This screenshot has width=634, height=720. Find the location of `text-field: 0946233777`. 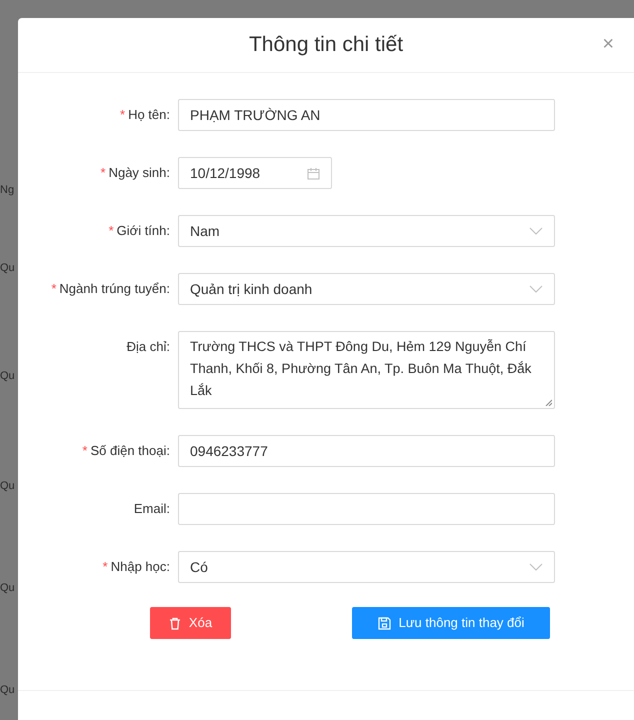

text-field: 0946233777 is located at coordinates (366, 451).